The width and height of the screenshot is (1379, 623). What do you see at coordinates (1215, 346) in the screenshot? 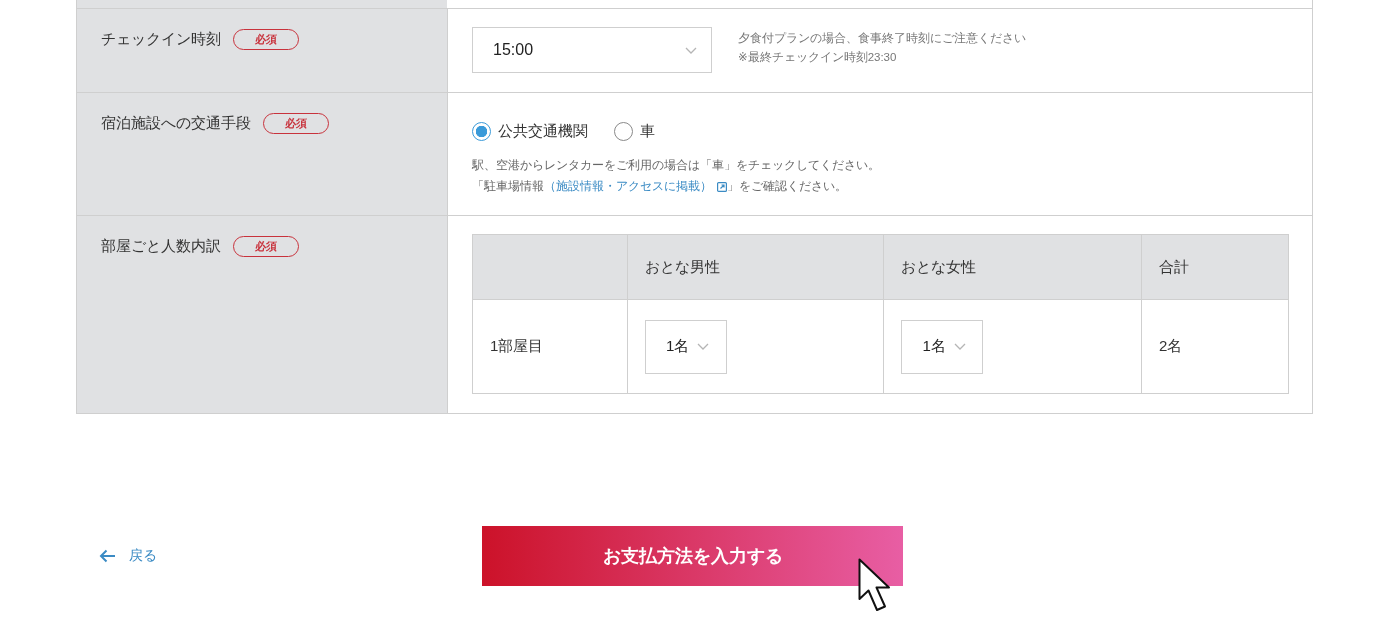
I see `table-cell: 2名` at bounding box center [1215, 346].